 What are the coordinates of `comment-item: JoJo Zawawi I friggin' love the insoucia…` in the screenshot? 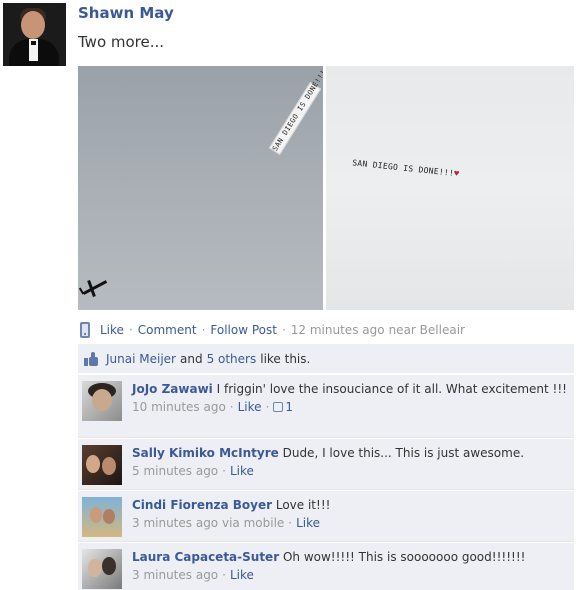 It's located at (326, 406).